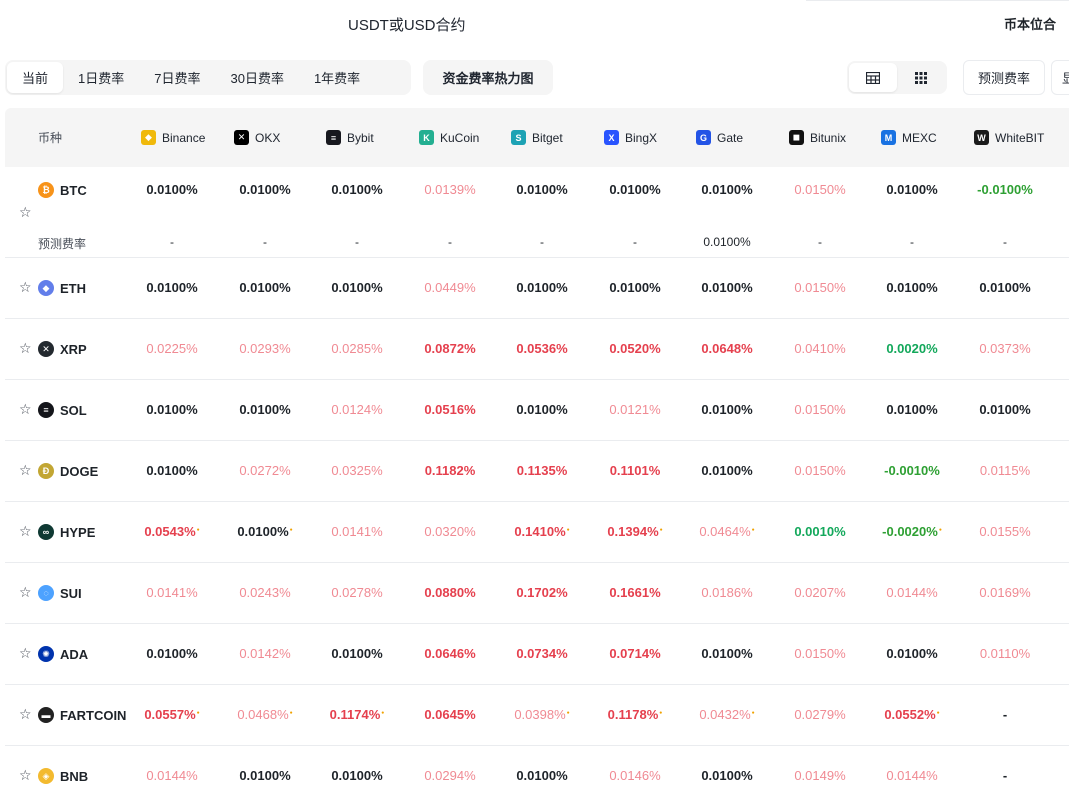  What do you see at coordinates (630, 137) in the screenshot?
I see `exchange-header-bingx: X BingX` at bounding box center [630, 137].